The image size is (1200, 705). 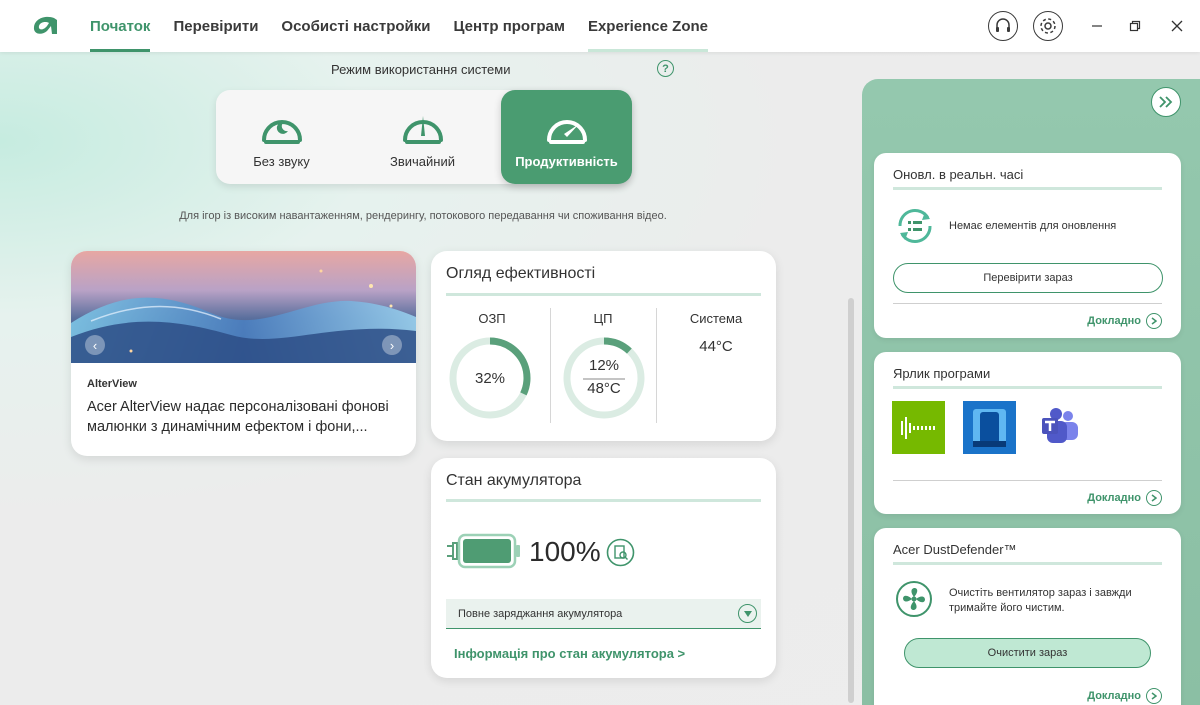 I want to click on mode-performance-label: Продуктивність, so click(x=566, y=161).